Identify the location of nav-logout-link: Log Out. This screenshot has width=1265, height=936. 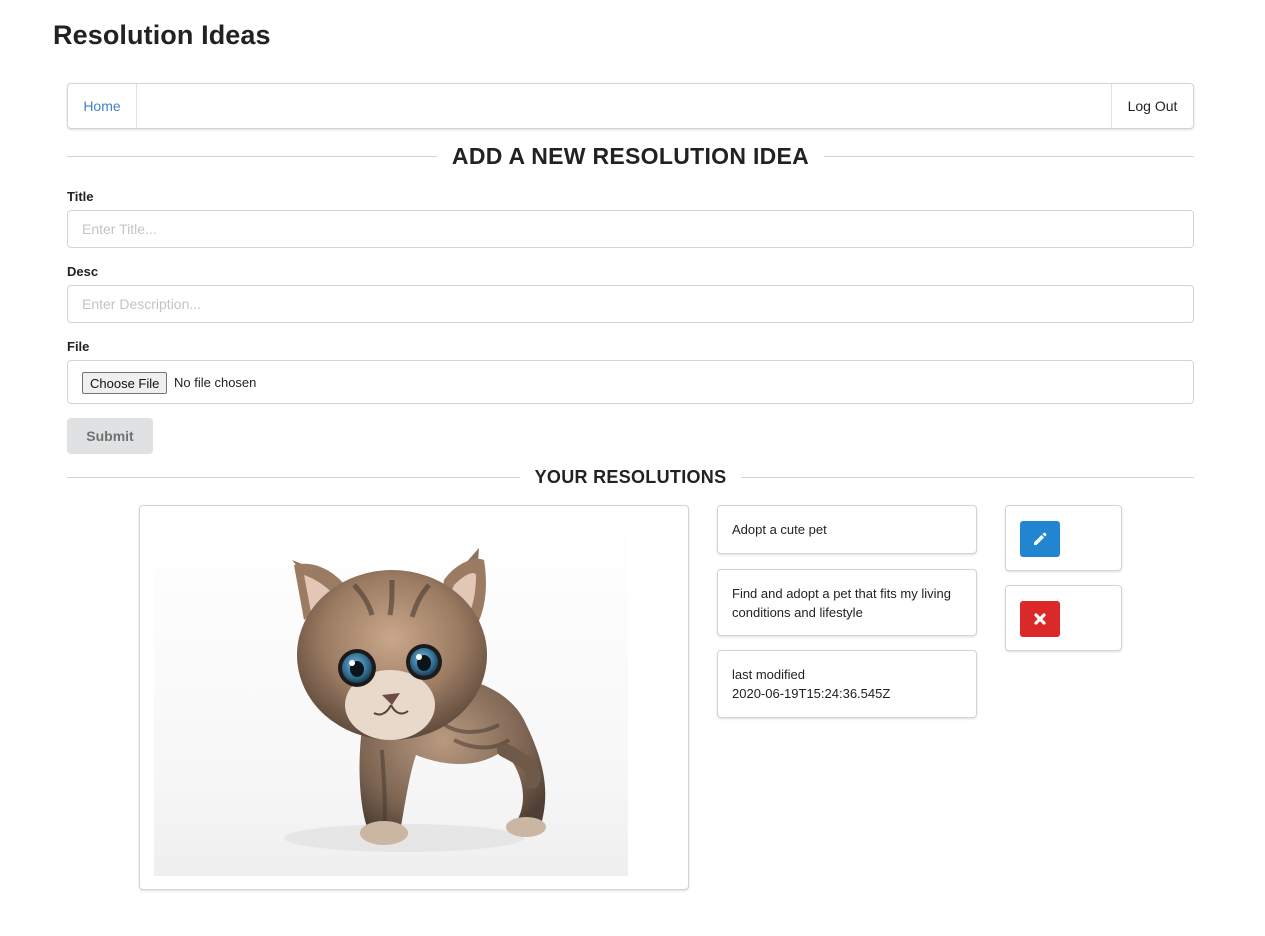
(1152, 106).